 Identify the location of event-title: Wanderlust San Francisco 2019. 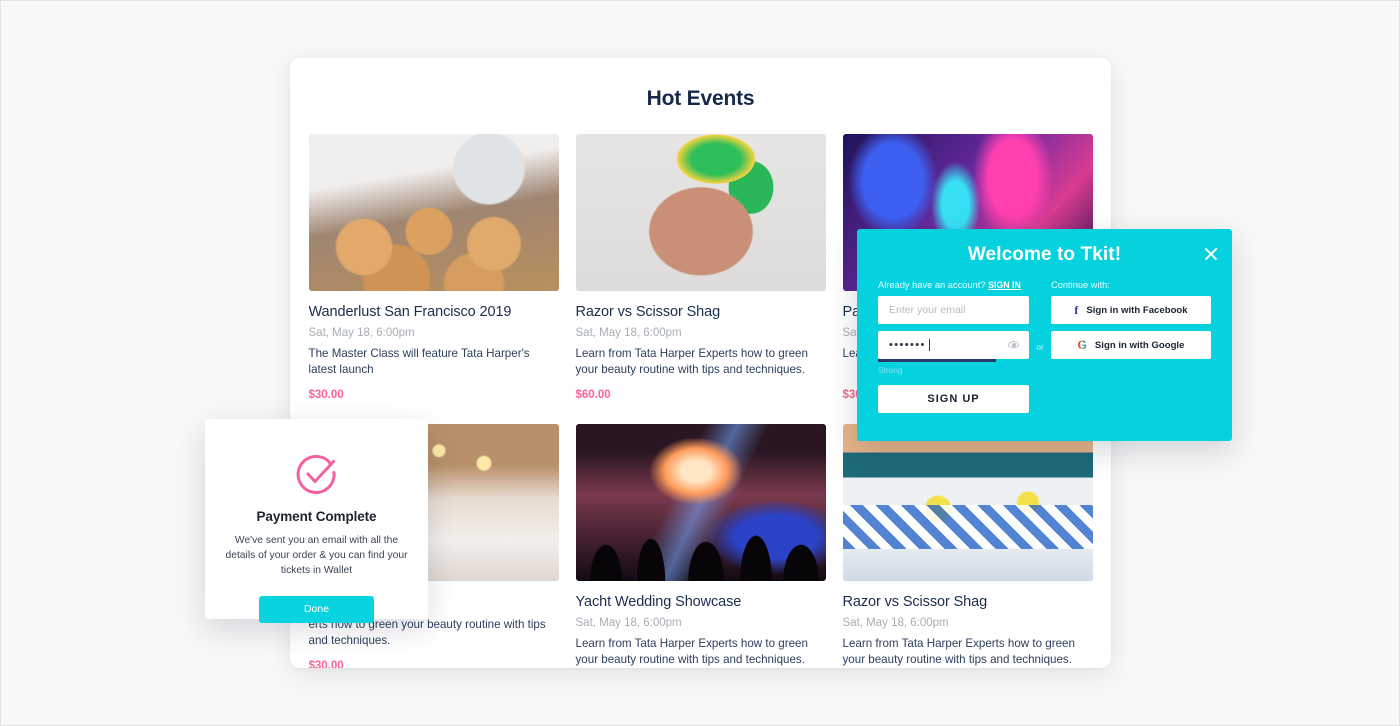
(410, 312).